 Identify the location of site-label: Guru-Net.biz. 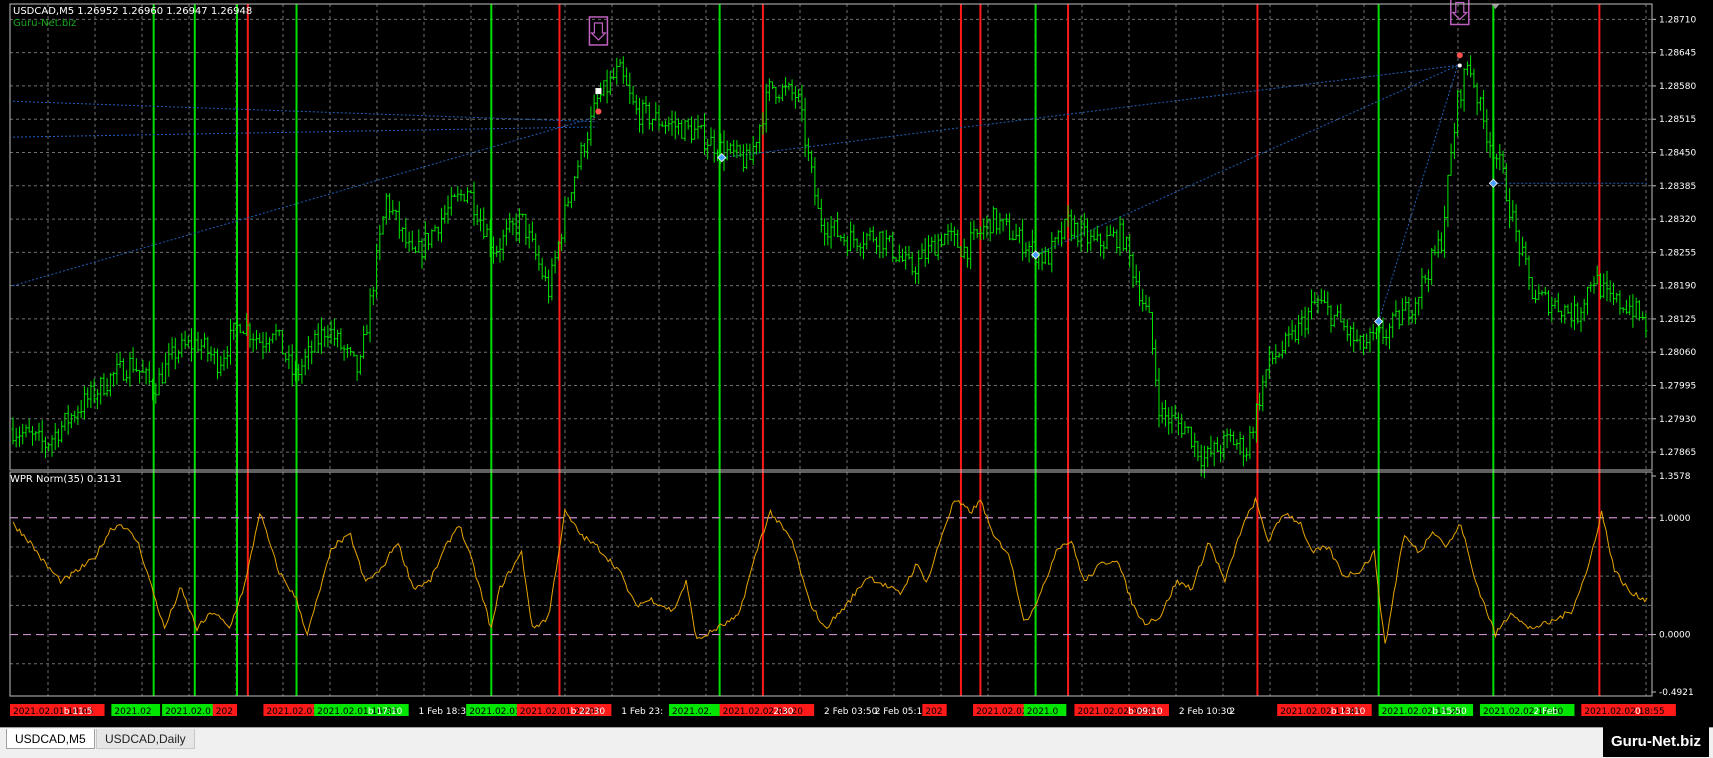
(44, 23).